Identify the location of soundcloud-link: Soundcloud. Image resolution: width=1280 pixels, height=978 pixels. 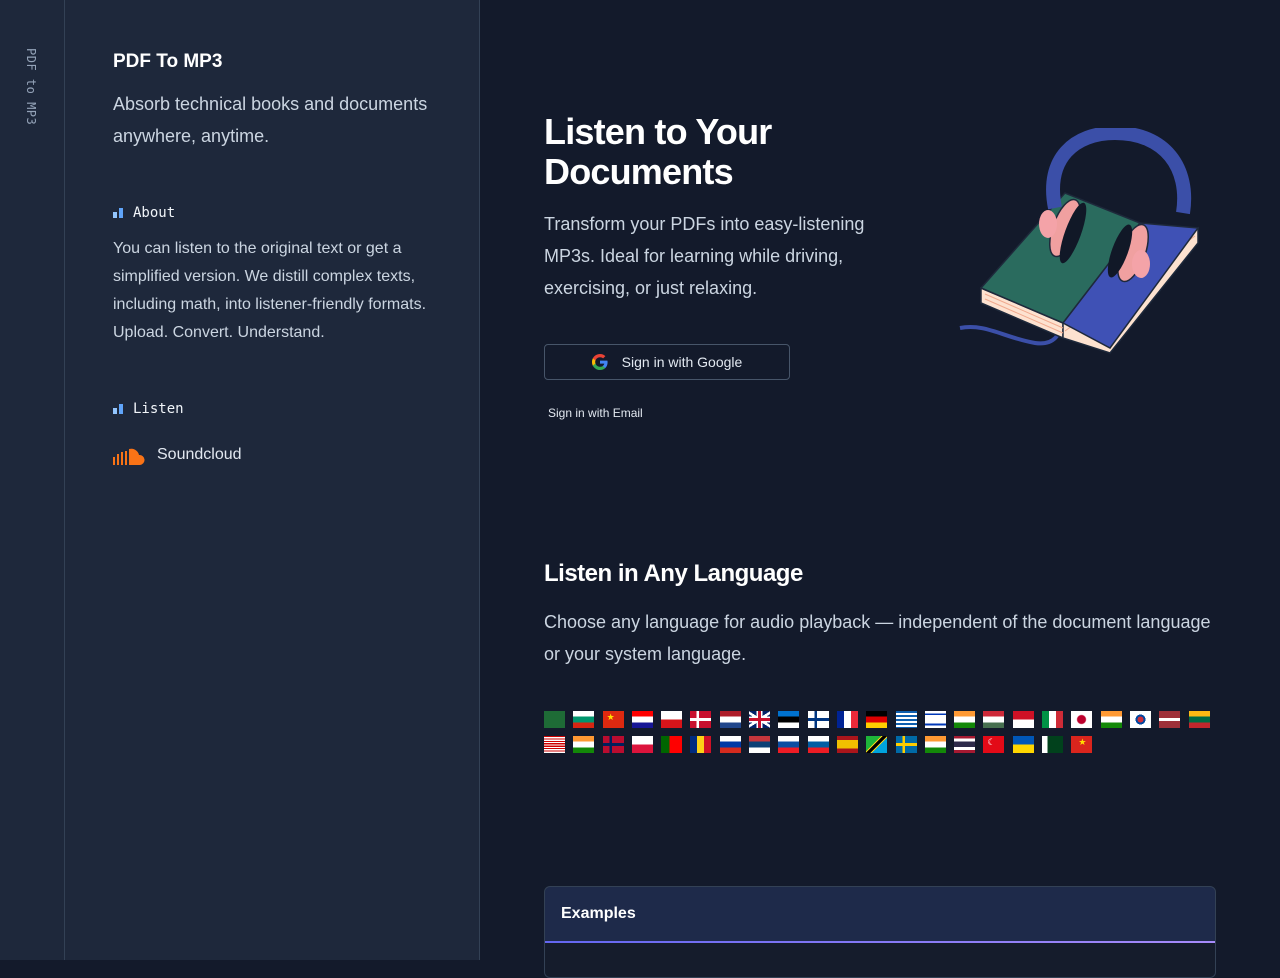
(177, 455).